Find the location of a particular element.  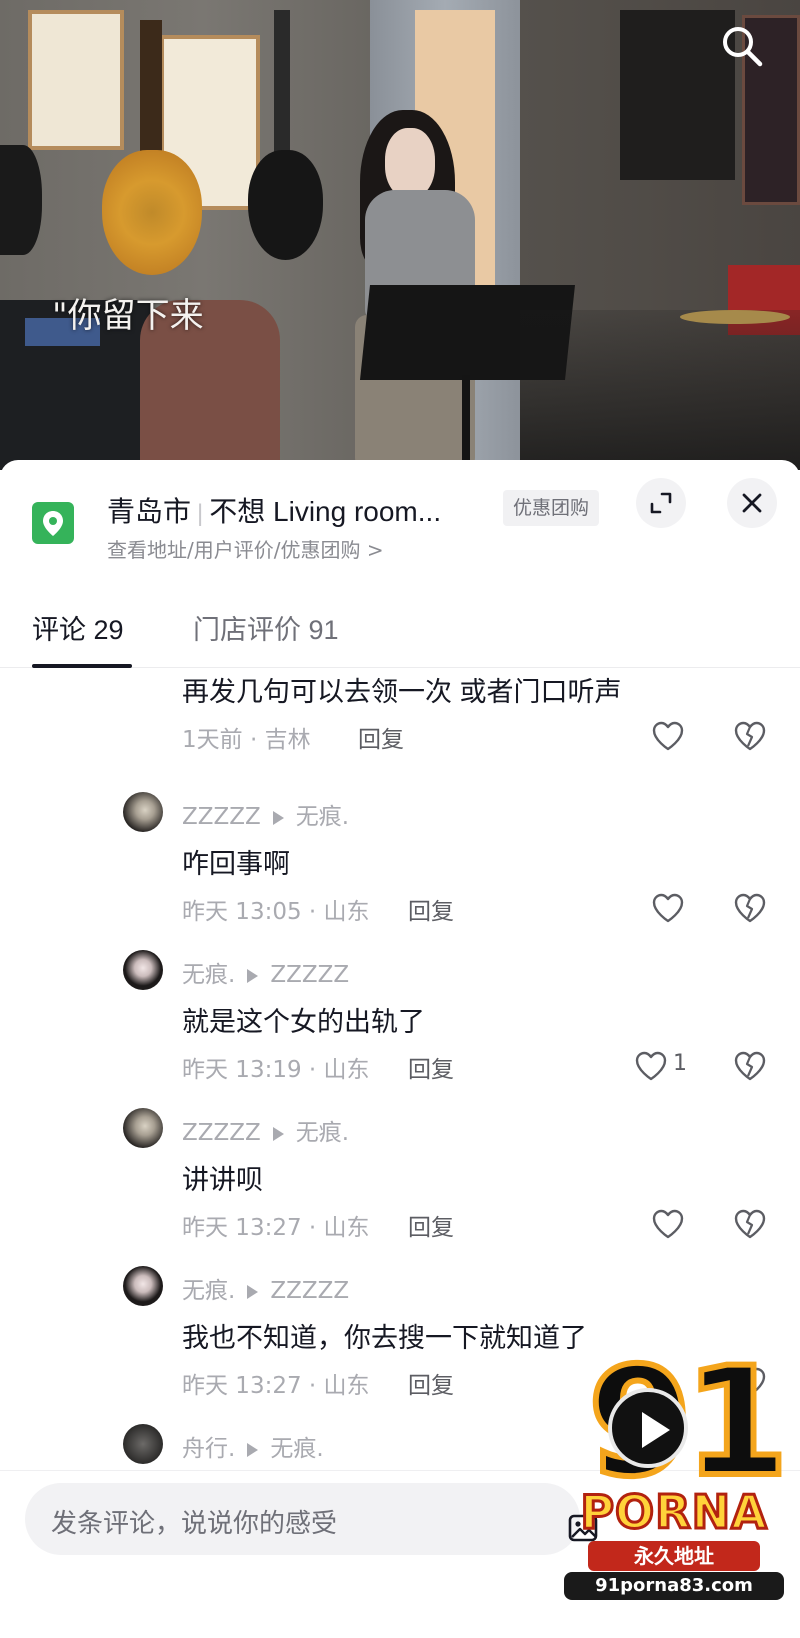

electric-bass is located at coordinates (285, 205).